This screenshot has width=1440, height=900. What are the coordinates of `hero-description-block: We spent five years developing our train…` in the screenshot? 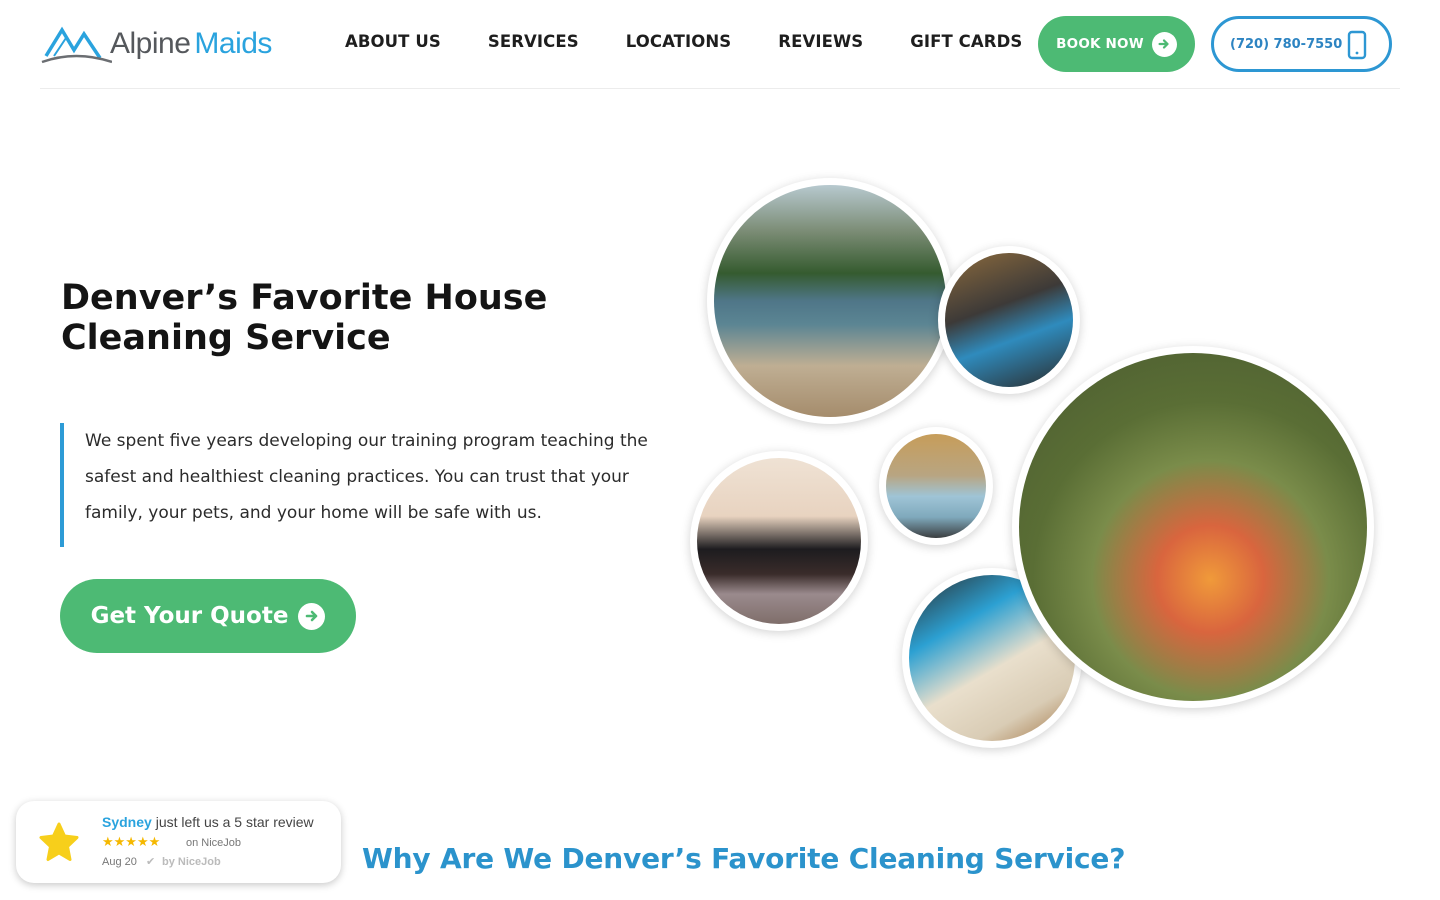 It's located at (360, 485).